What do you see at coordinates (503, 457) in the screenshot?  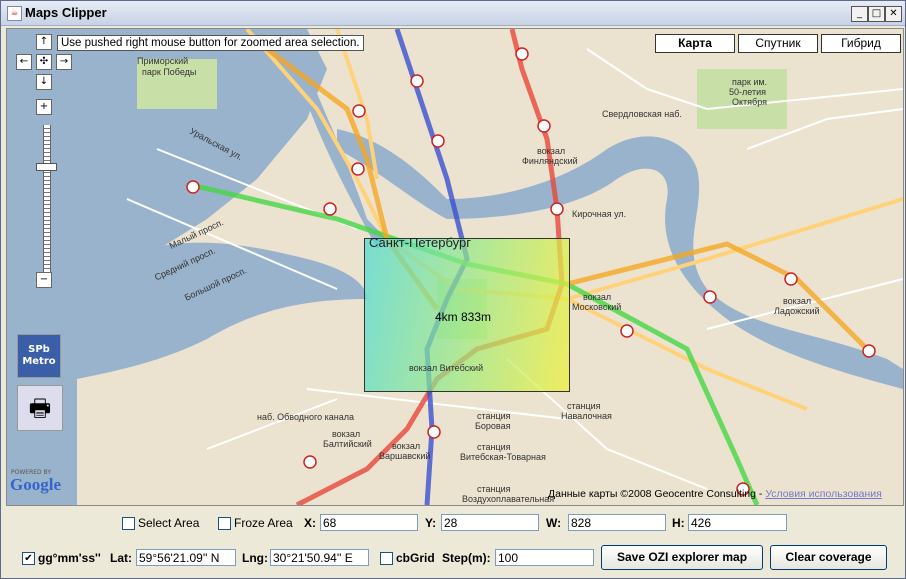 I see `map-label: Витебская-Товарная` at bounding box center [503, 457].